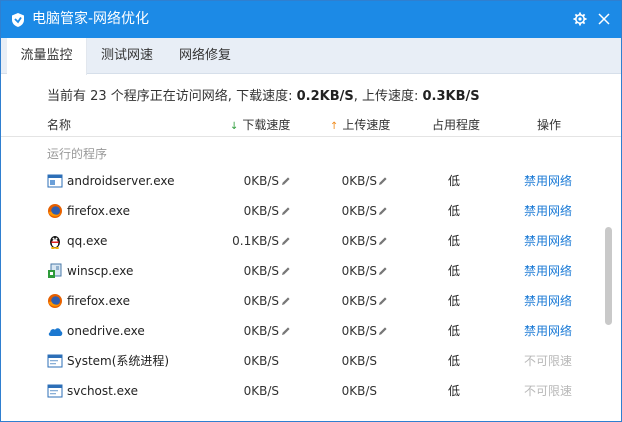  Describe the element at coordinates (451, 96) in the screenshot. I see `summary-upload-speed: 0.3KB/S` at that location.